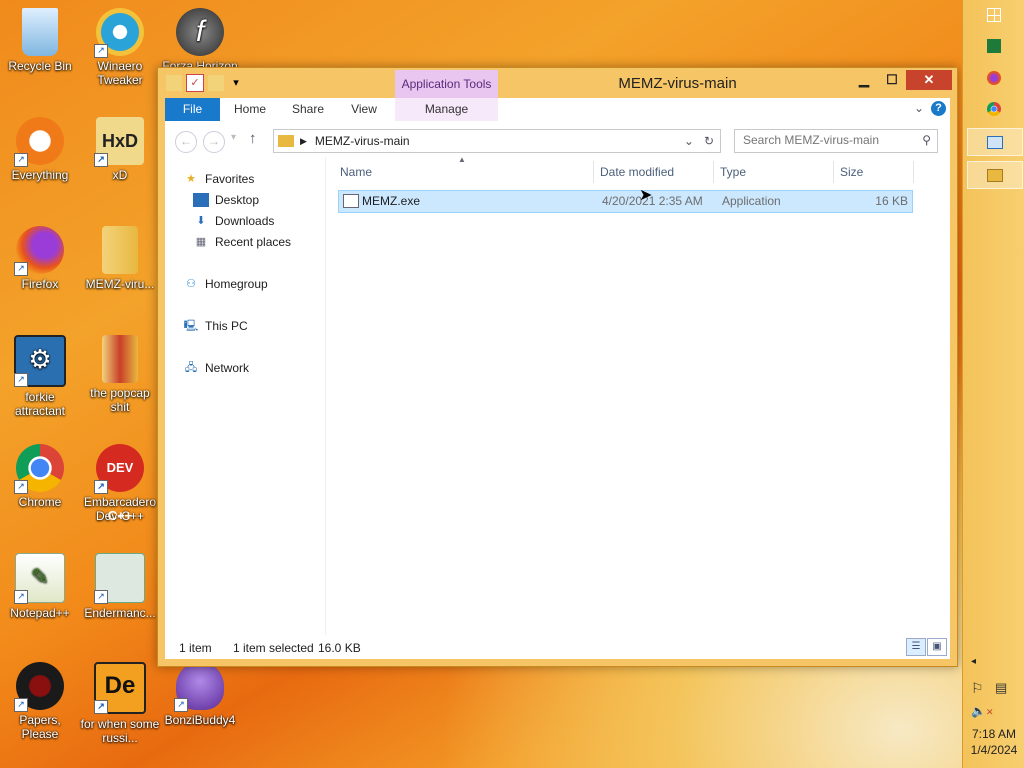 The image size is (1024, 768). Describe the element at coordinates (926, 140) in the screenshot. I see `search-icon: ⚲` at that location.